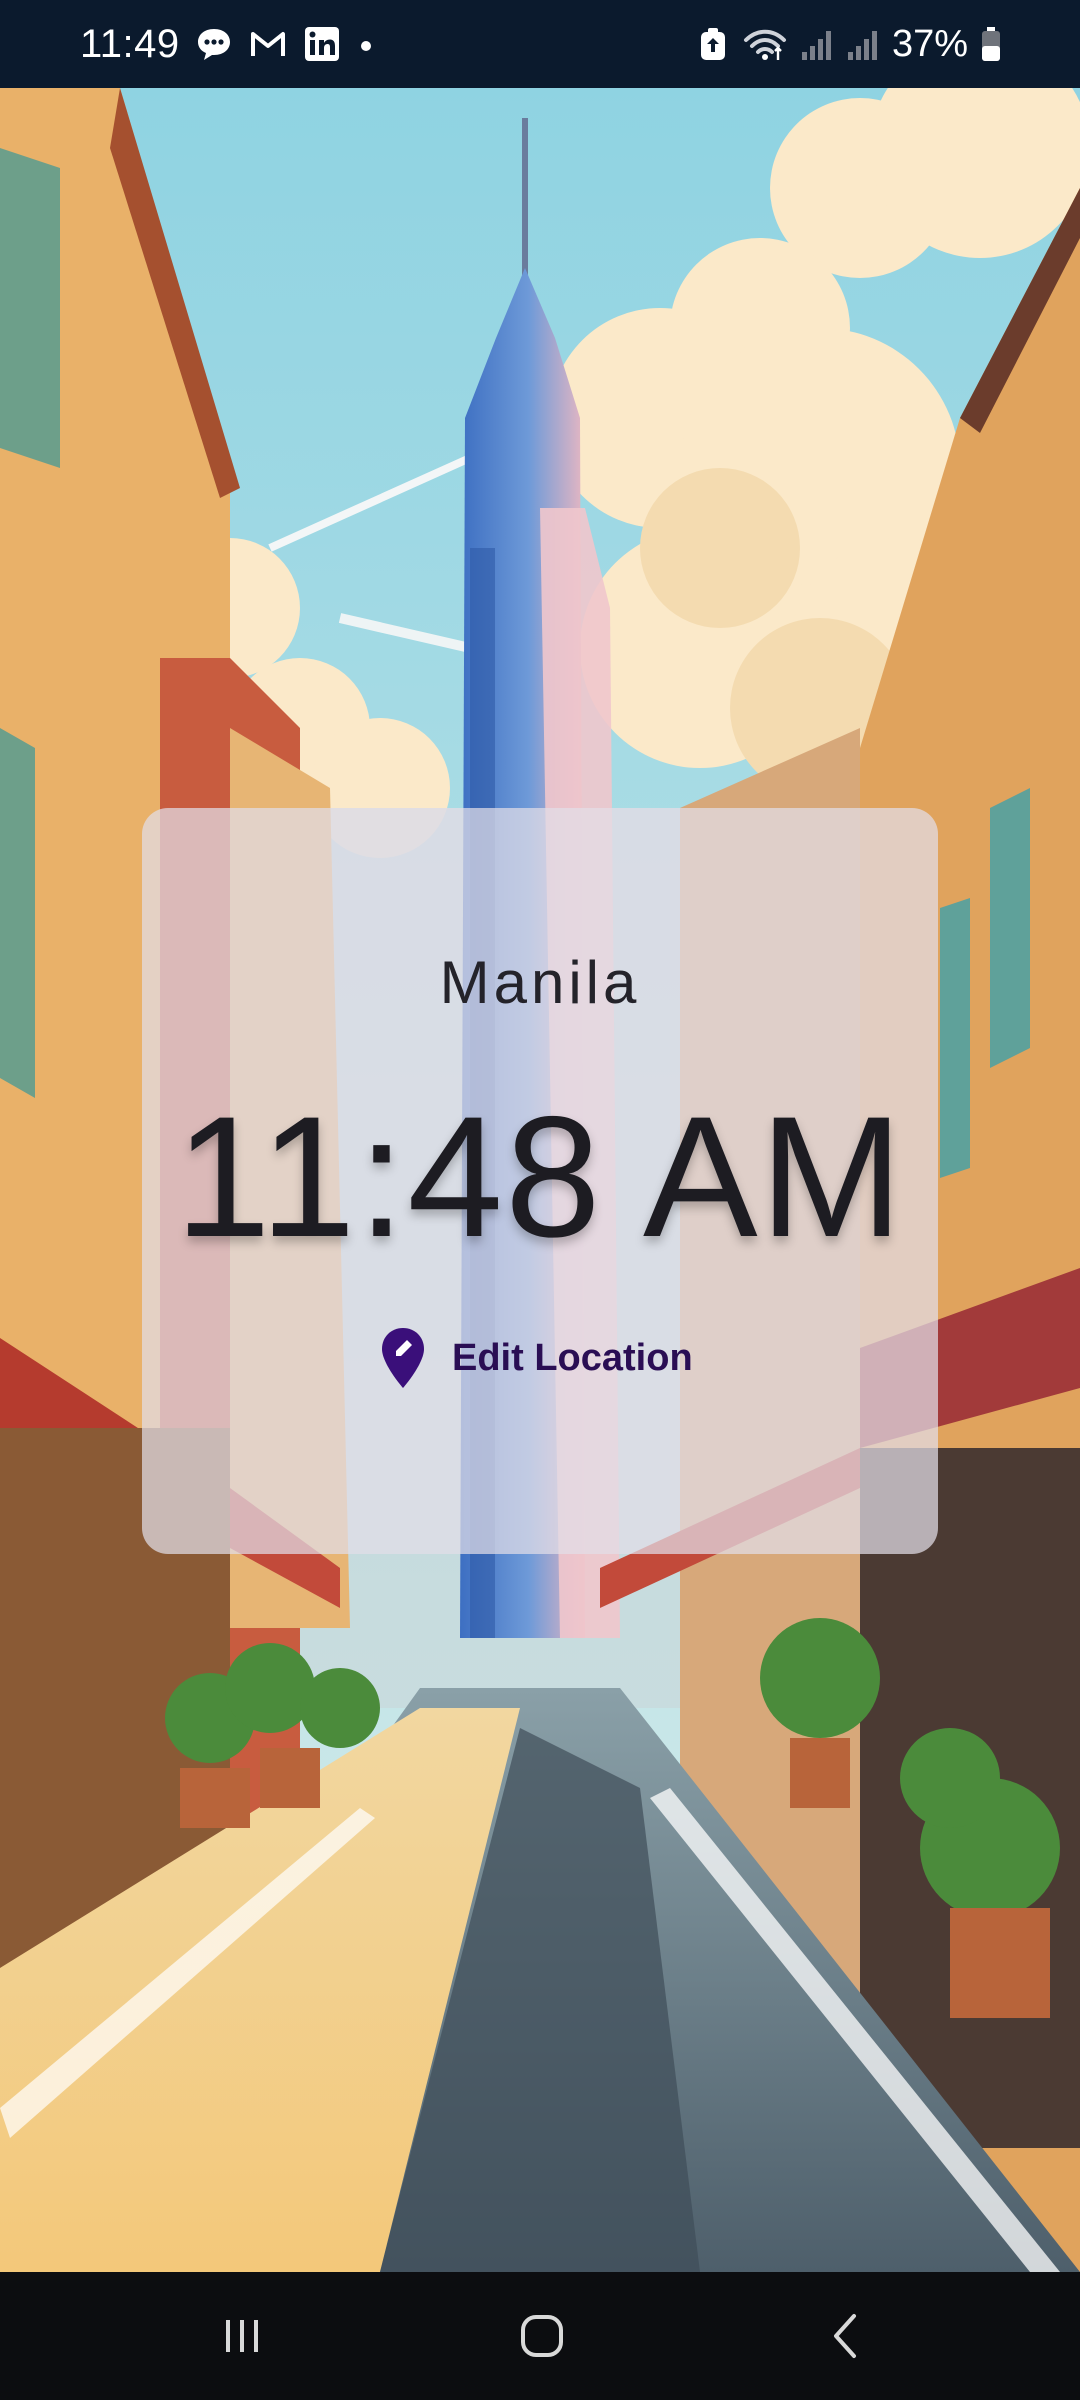 This screenshot has width=1080, height=2400. Describe the element at coordinates (929, 43) in the screenshot. I see `battery-percent: 37%` at that location.